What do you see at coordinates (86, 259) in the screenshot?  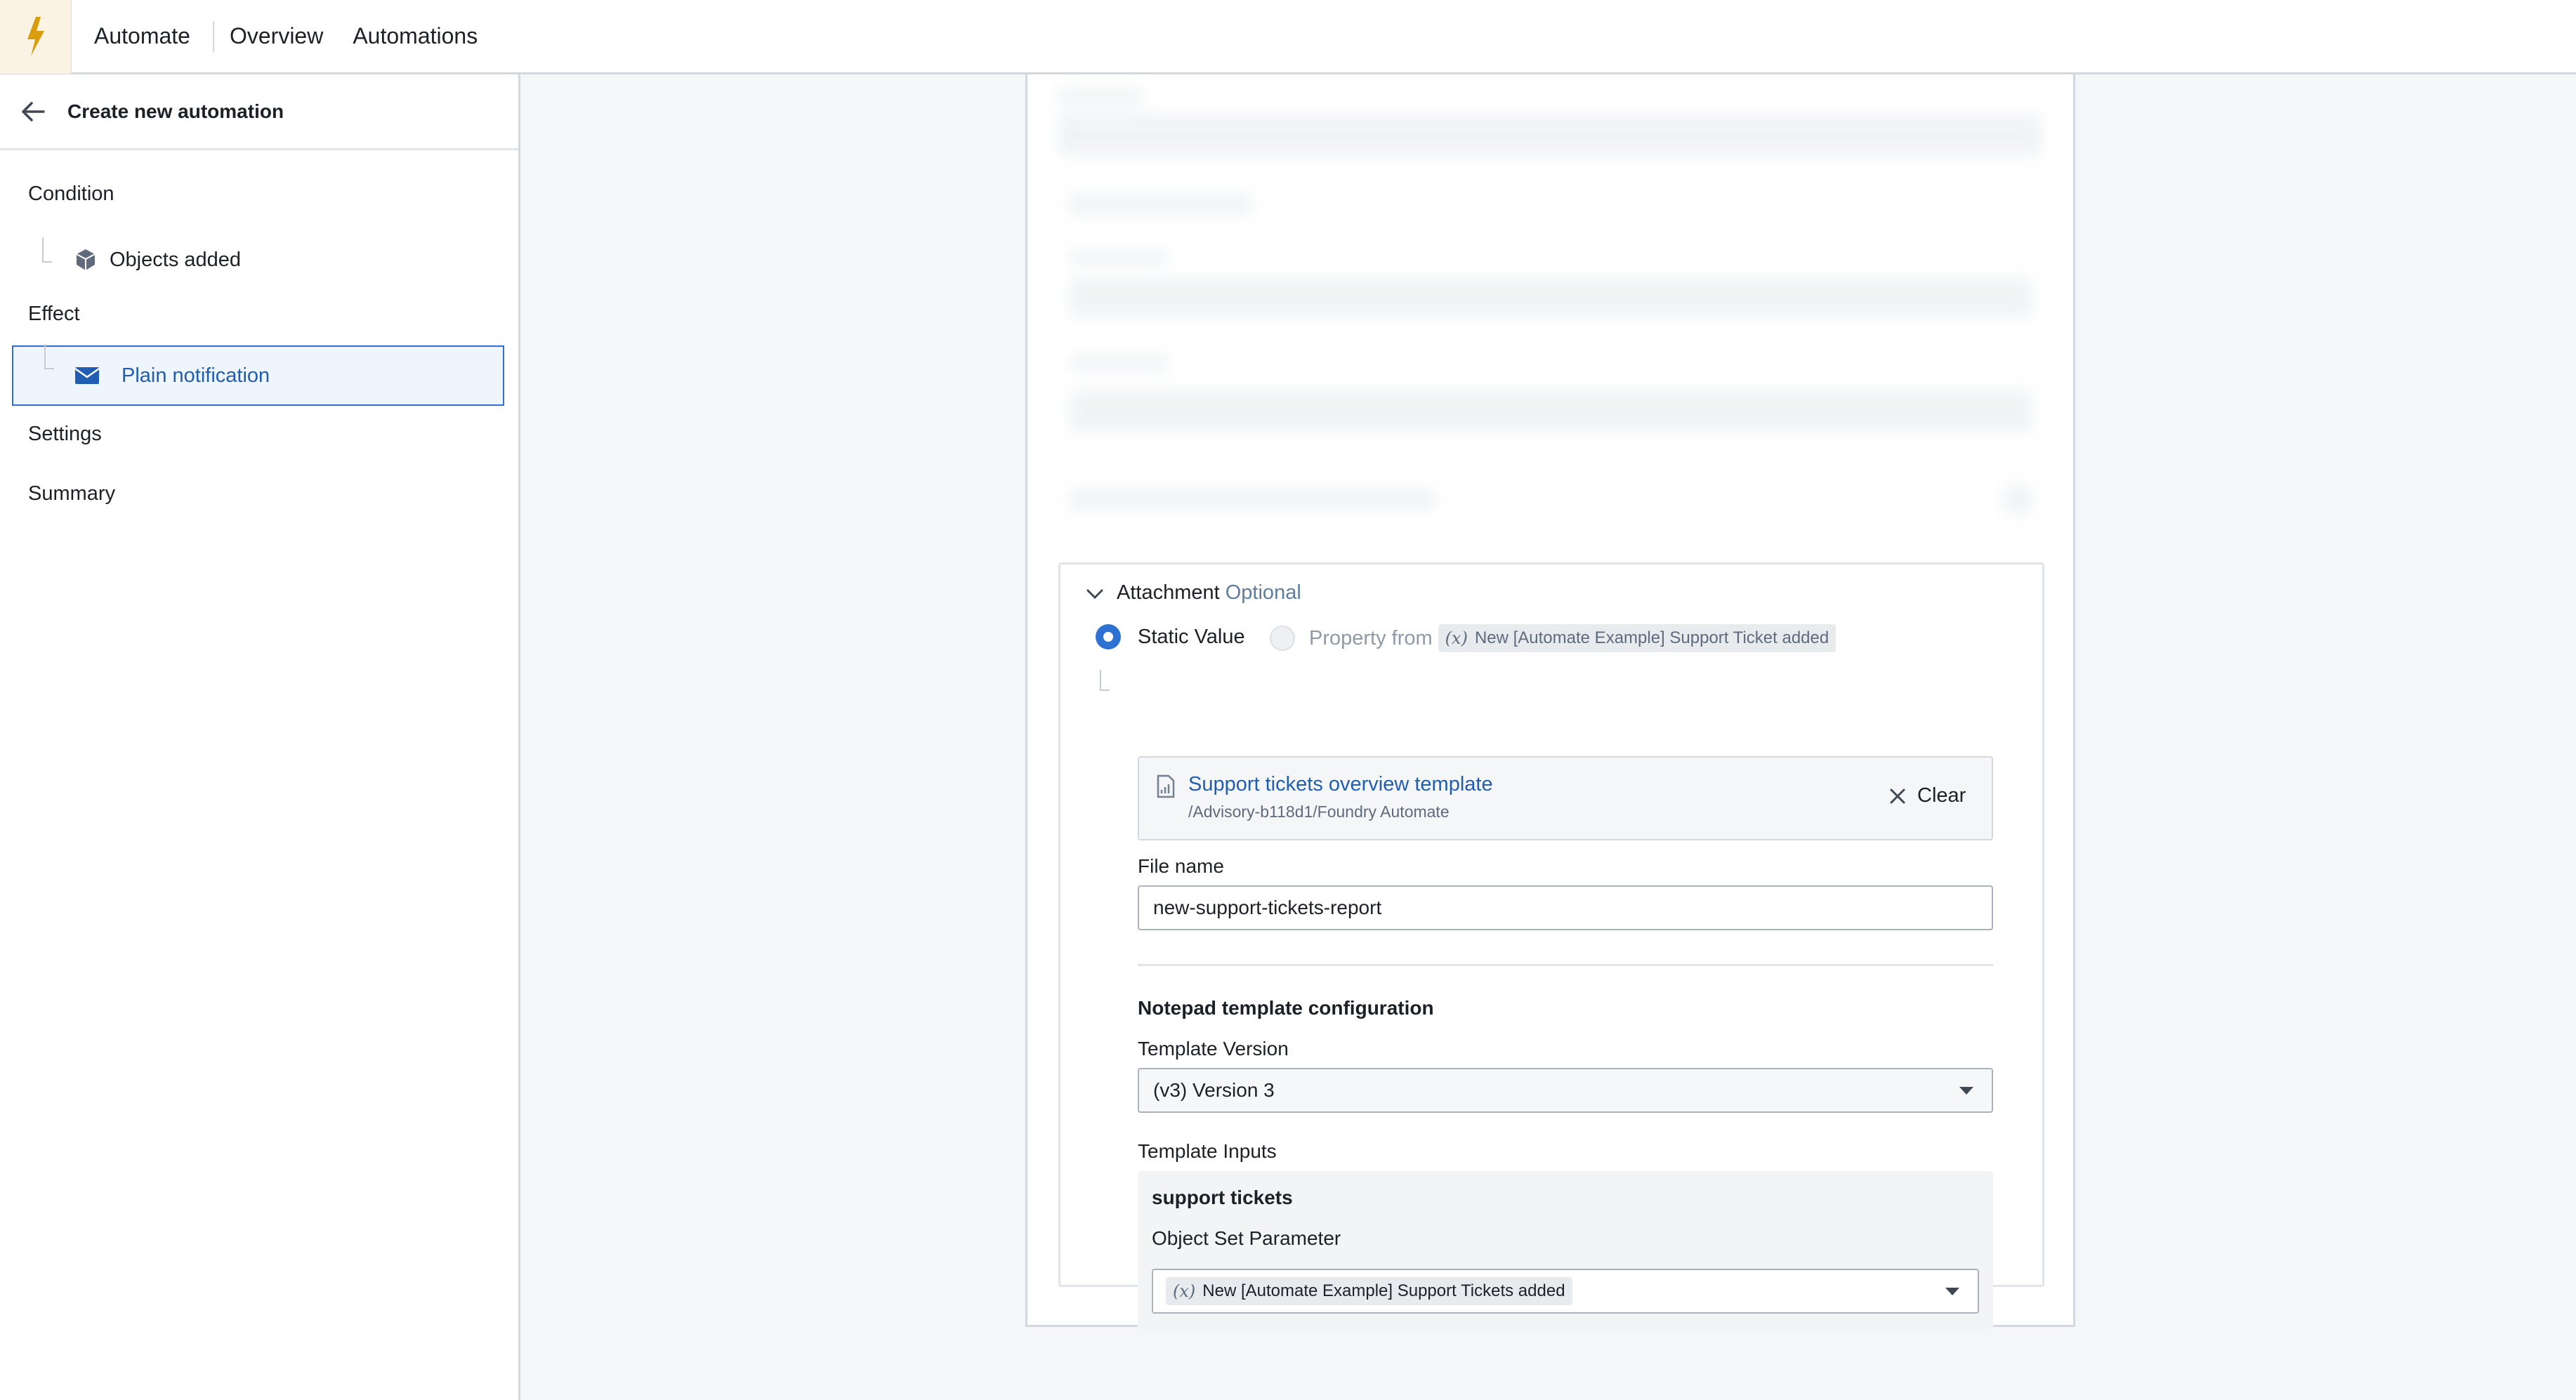 I see `cube-icon` at bounding box center [86, 259].